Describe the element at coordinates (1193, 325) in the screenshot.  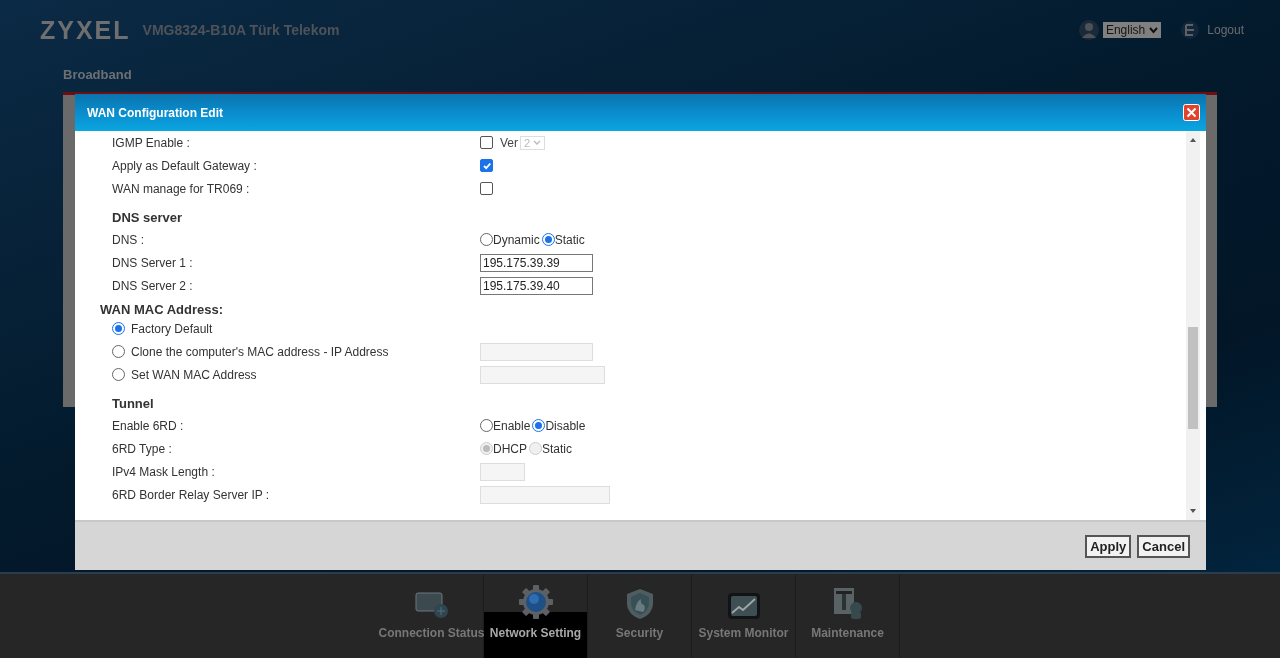
I see `scrollbar` at that location.